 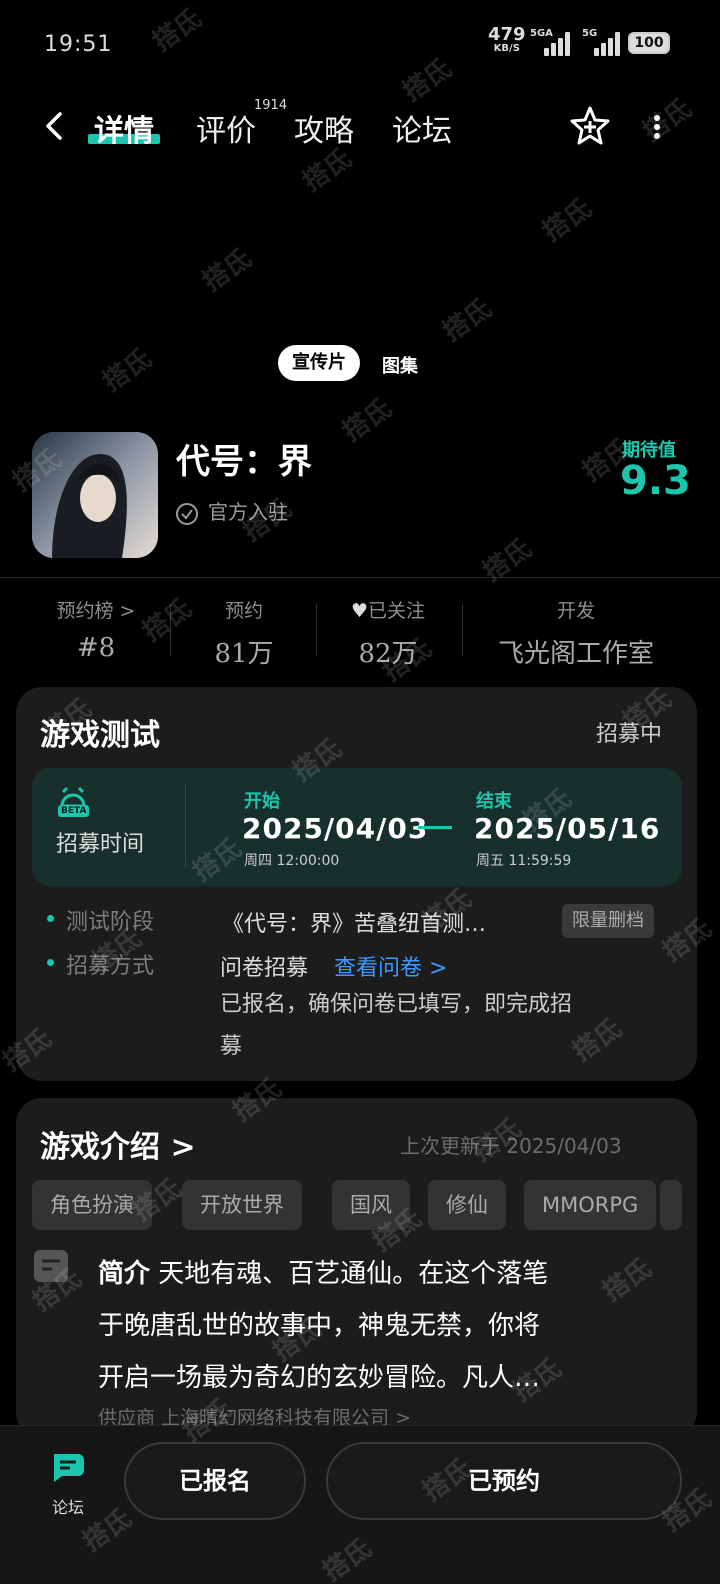 What do you see at coordinates (360, 43) in the screenshot?
I see `status-bar: 19:51 479 KB/S 5GA 5G 100` at bounding box center [360, 43].